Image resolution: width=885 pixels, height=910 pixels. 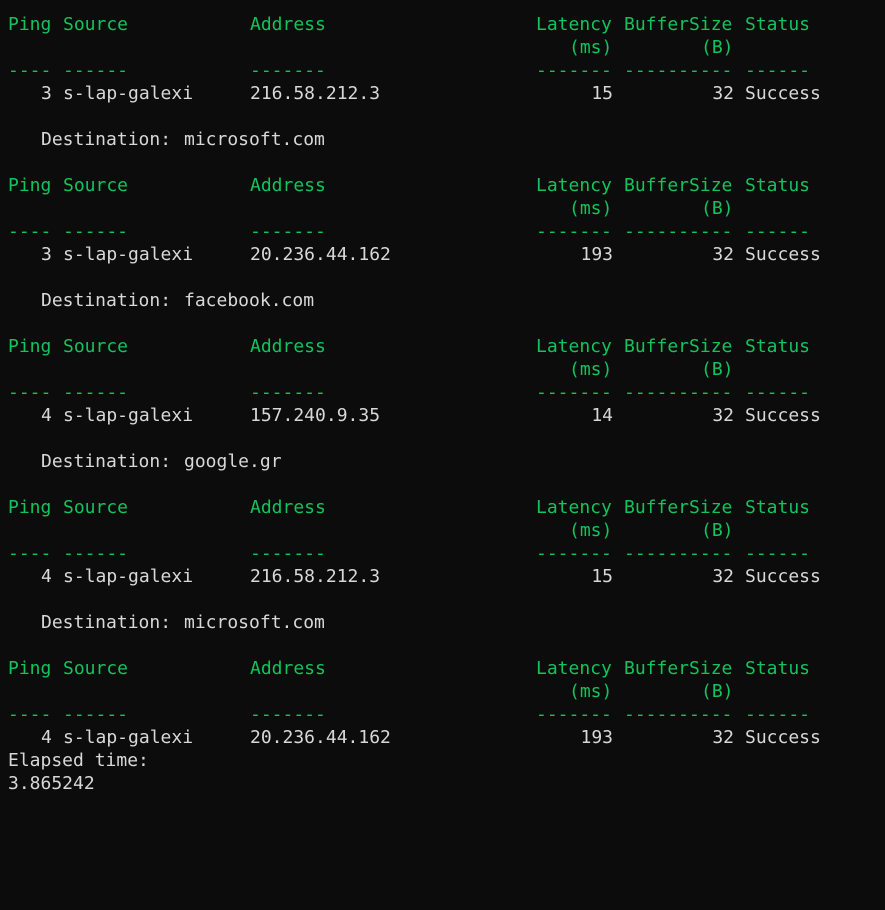 What do you see at coordinates (315, 415) in the screenshot?
I see `address-value: 157.240.9.35` at bounding box center [315, 415].